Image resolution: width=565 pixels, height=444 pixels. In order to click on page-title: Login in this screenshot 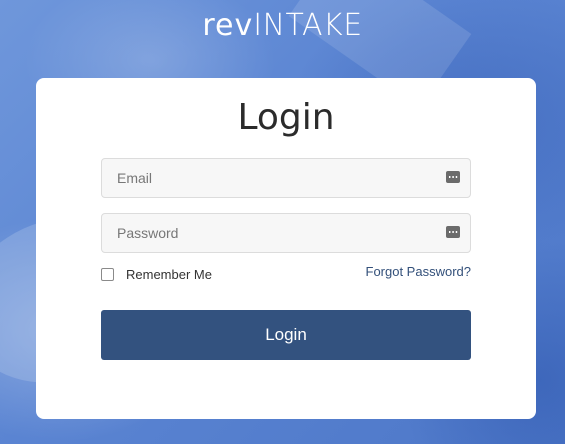, I will do `click(286, 117)`.